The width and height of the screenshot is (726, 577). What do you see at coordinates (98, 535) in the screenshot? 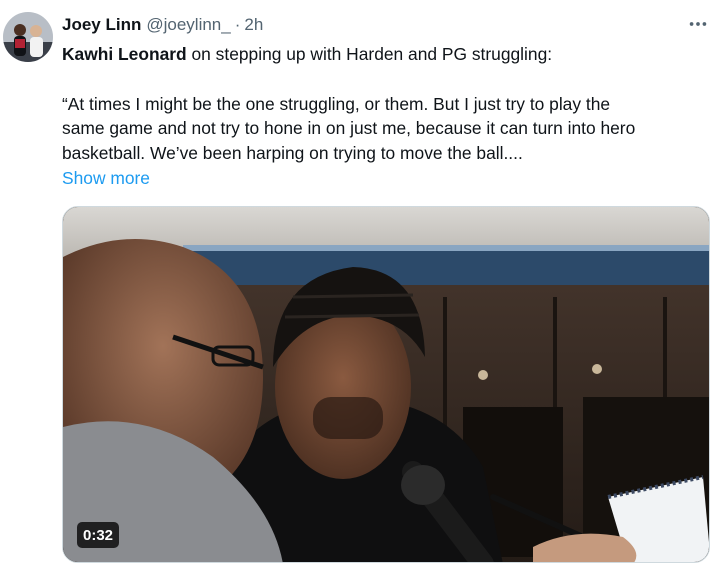
I see `video-duration: 0:32` at bounding box center [98, 535].